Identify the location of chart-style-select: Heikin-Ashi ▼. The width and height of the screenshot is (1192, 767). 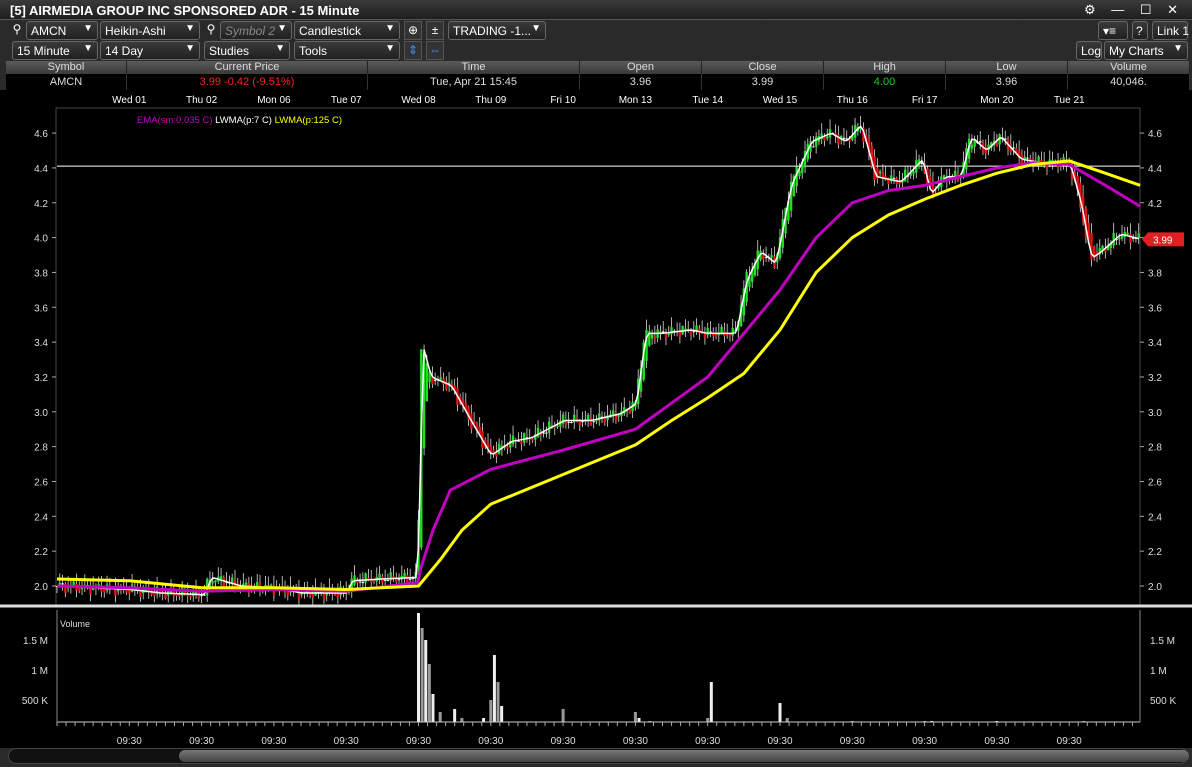
(150, 30).